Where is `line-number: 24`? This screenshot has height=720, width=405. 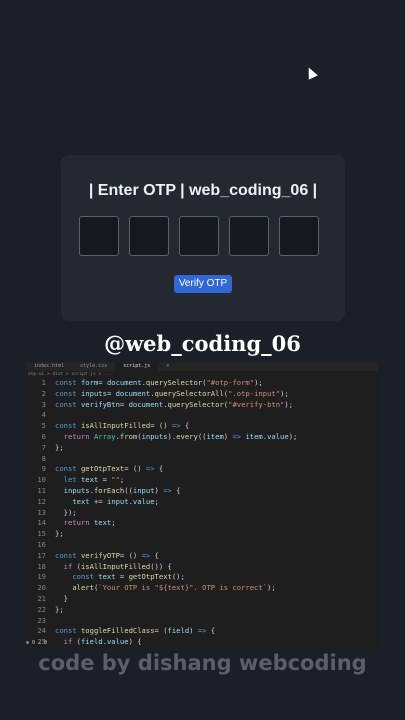
line-number: 24 is located at coordinates (41, 631).